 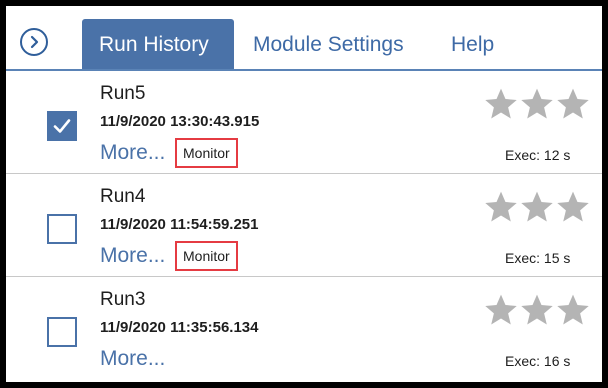 What do you see at coordinates (179, 327) in the screenshot?
I see `run-timestamp: 11/9/2020 11:35:56.134` at bounding box center [179, 327].